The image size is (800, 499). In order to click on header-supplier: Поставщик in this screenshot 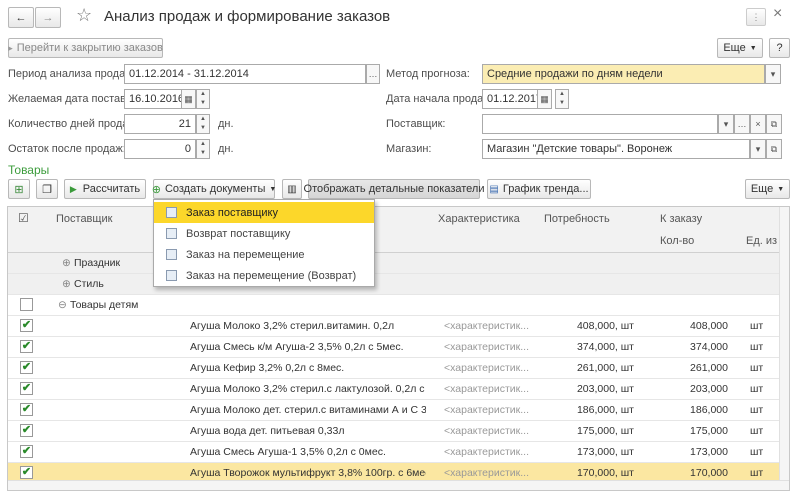, I will do `click(84, 219)`.